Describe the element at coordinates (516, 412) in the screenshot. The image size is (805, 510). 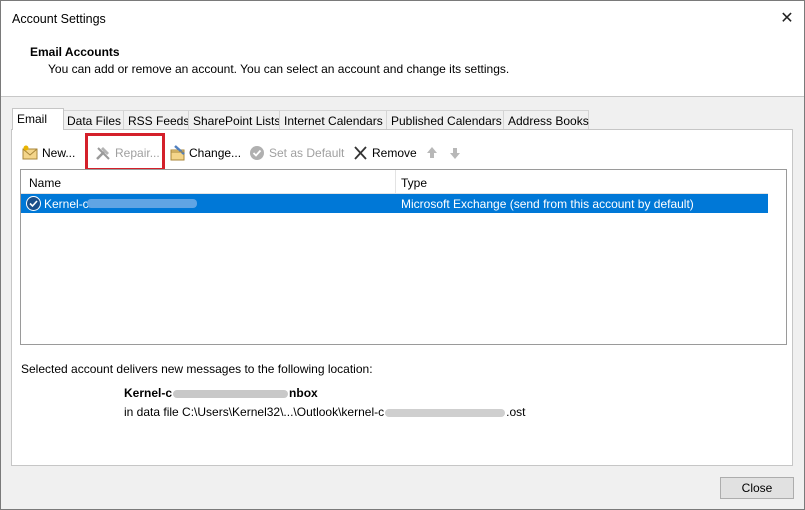
I see `delivery-path-suffix: .ost` at that location.